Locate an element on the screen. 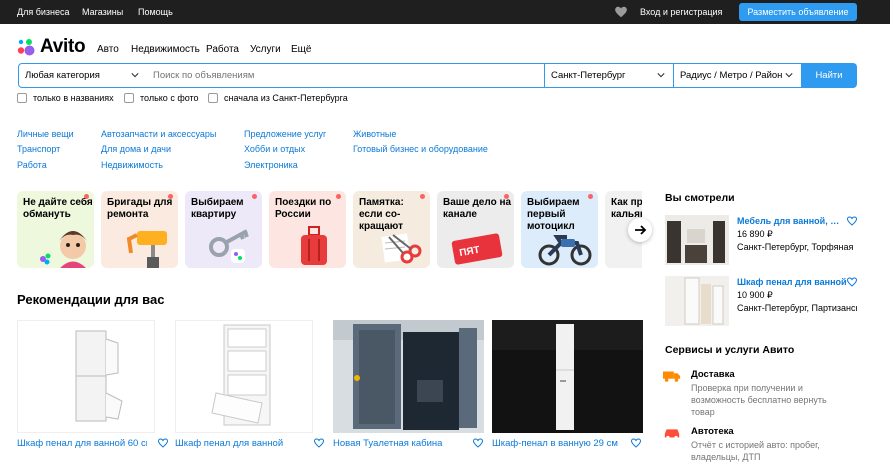 This screenshot has width=890, height=463. shops-link: Магазины is located at coordinates (102, 12).